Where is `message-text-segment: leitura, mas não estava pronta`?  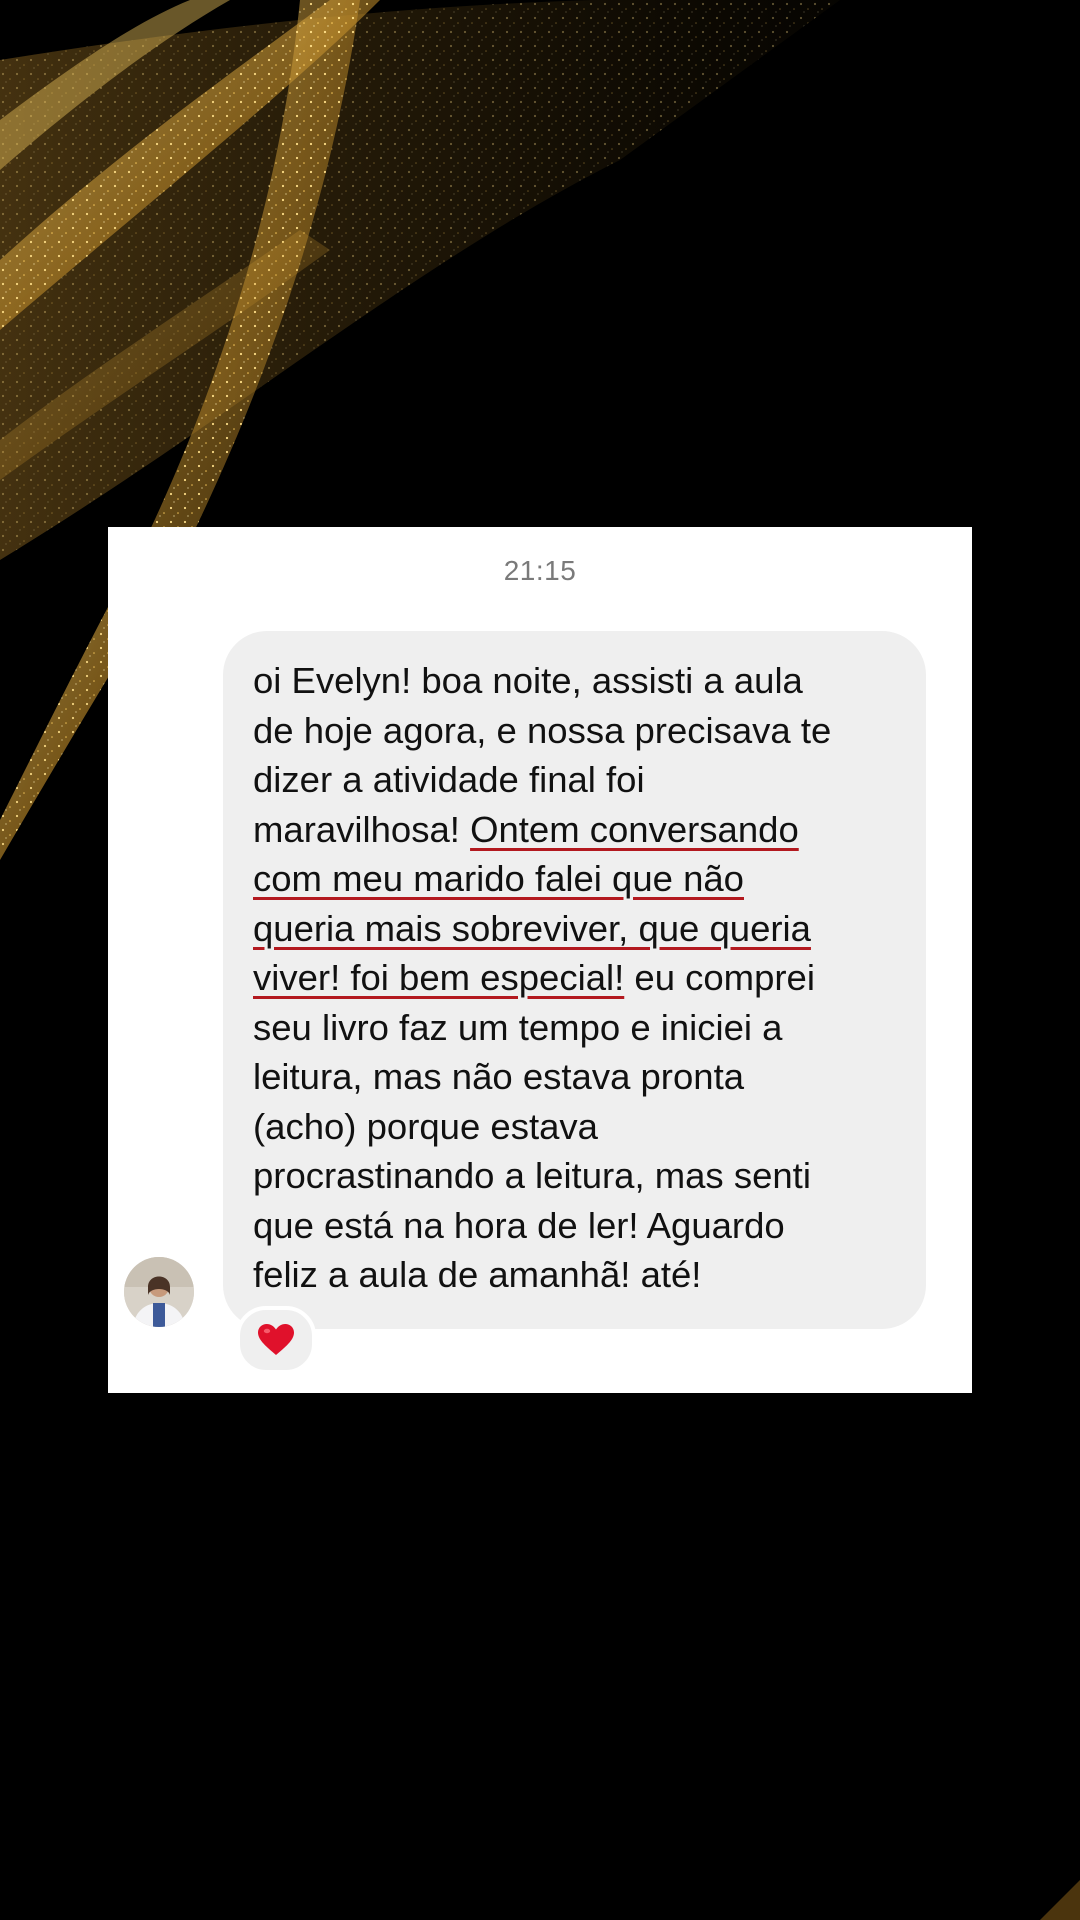 message-text-segment: leitura, mas não estava pronta is located at coordinates (499, 1076).